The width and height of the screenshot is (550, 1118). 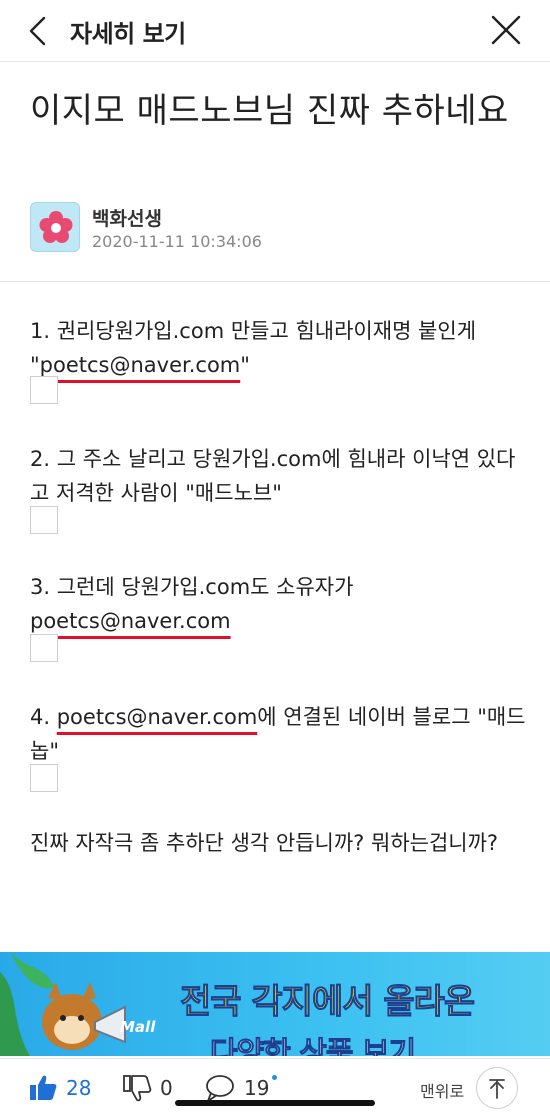 What do you see at coordinates (59, 1088) in the screenshot?
I see `like-button: 28` at bounding box center [59, 1088].